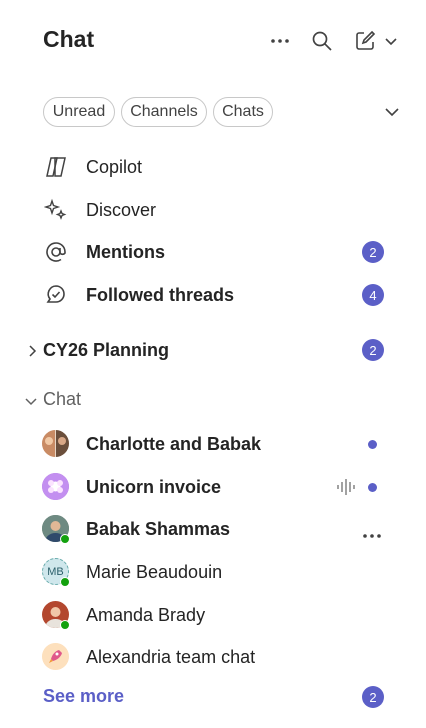 The image size is (426, 728). What do you see at coordinates (32, 353) in the screenshot?
I see `chevron-right-icon` at bounding box center [32, 353].